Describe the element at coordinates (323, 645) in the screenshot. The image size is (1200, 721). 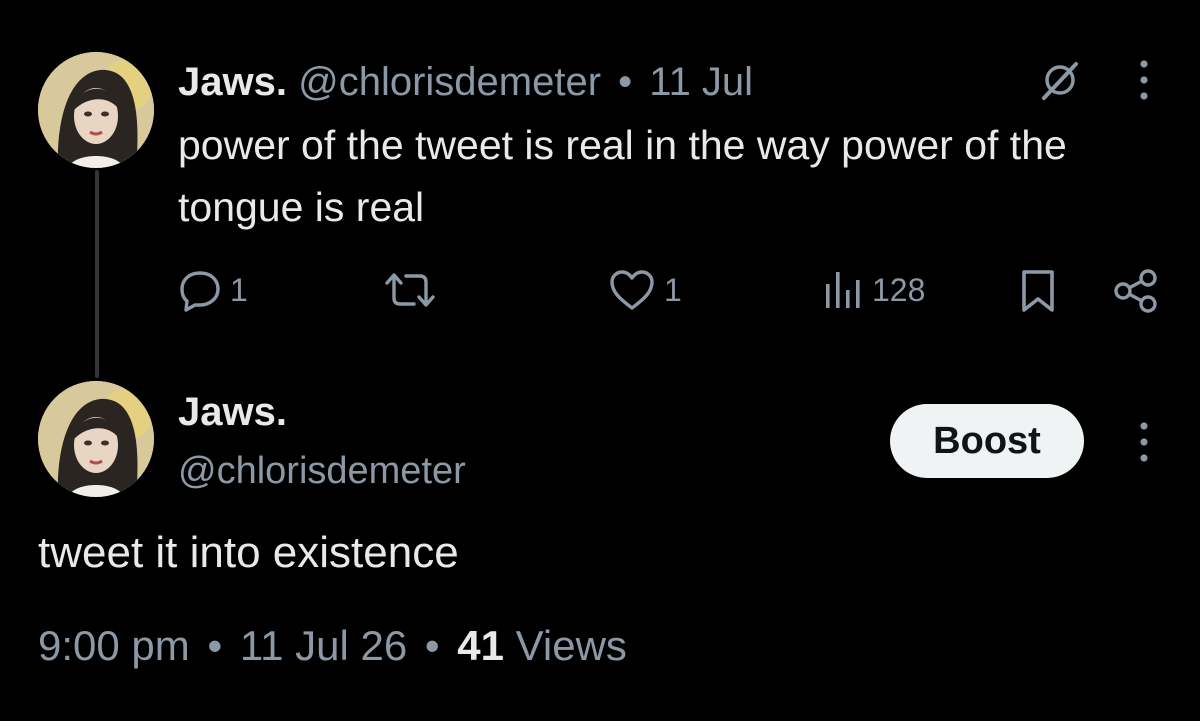
I see `tweet-date: 11 Jul 26` at that location.